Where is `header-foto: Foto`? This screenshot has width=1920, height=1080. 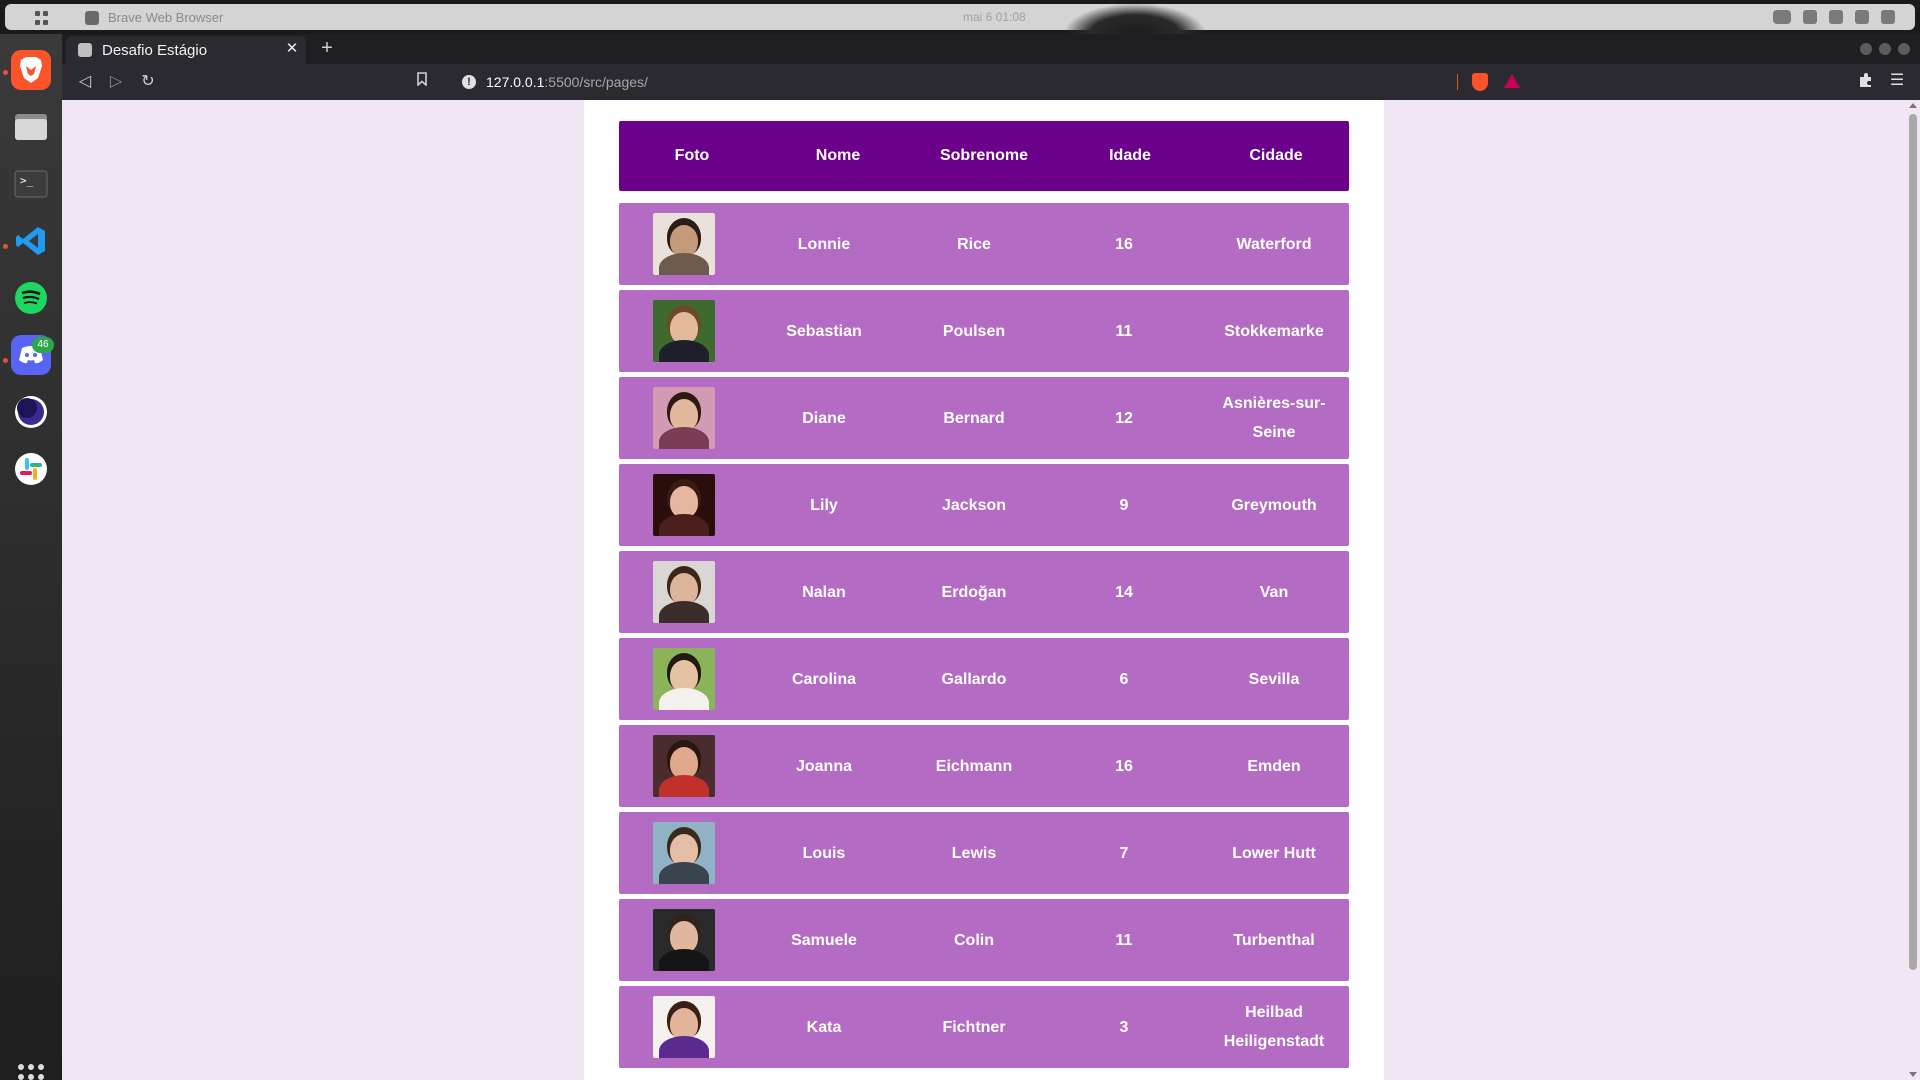
header-foto: Foto is located at coordinates (692, 155).